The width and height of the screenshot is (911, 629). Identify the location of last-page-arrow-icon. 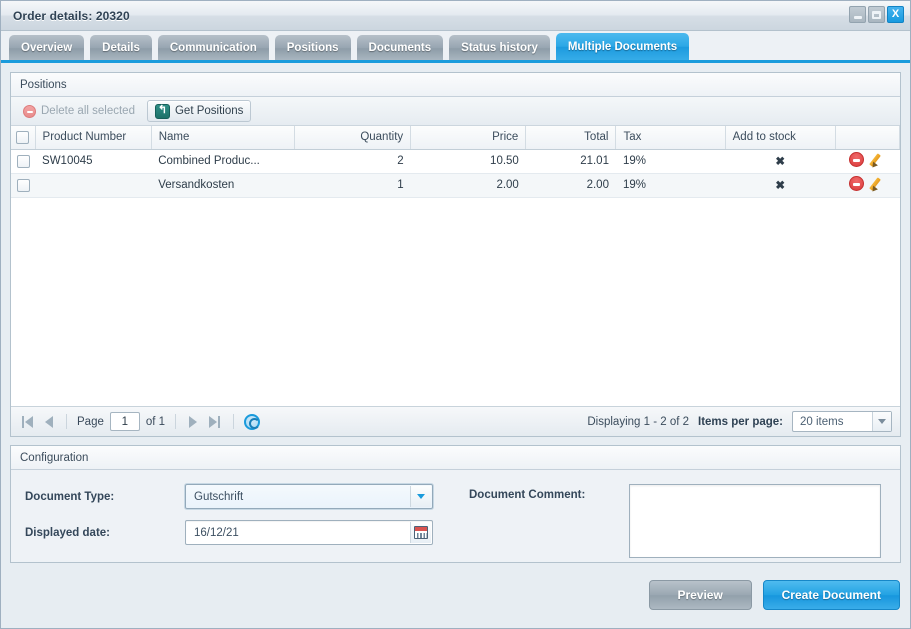
(213, 421).